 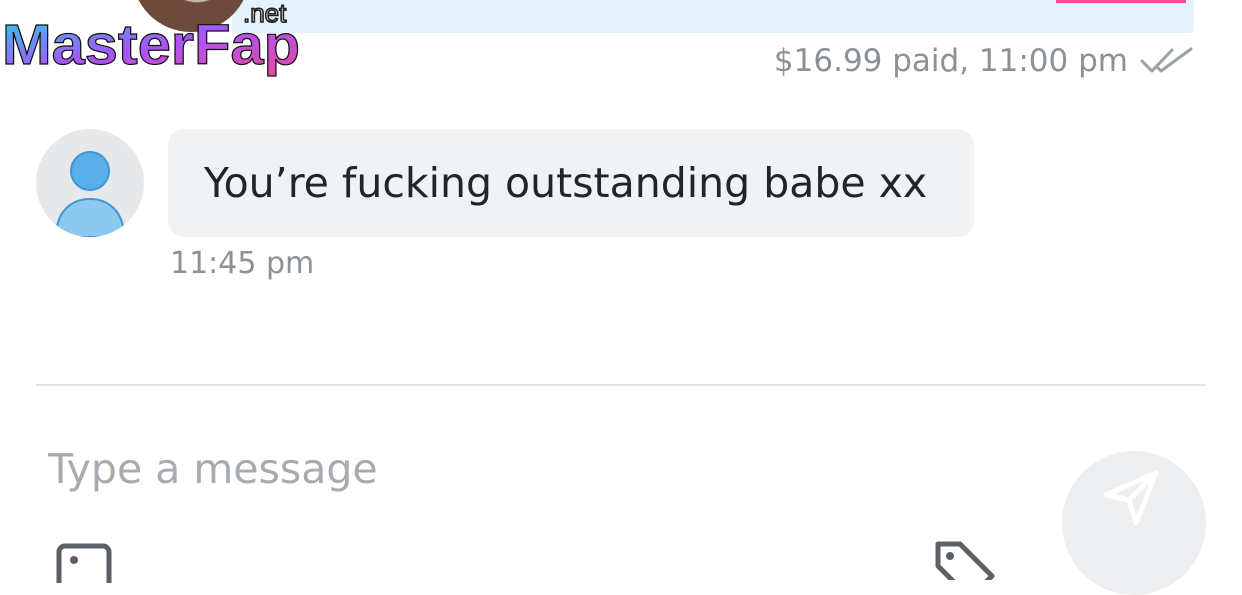 What do you see at coordinates (950, 61) in the screenshot?
I see `sent-message-meta-text: $16.99 paid, 11:00 pm` at bounding box center [950, 61].